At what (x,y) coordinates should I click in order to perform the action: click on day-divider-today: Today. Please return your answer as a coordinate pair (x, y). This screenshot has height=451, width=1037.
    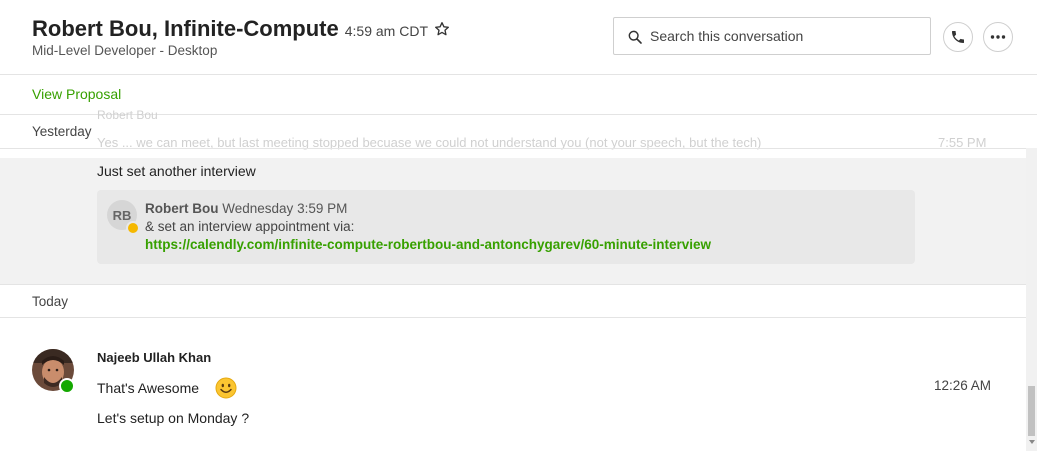
    Looking at the image, I should click on (50, 301).